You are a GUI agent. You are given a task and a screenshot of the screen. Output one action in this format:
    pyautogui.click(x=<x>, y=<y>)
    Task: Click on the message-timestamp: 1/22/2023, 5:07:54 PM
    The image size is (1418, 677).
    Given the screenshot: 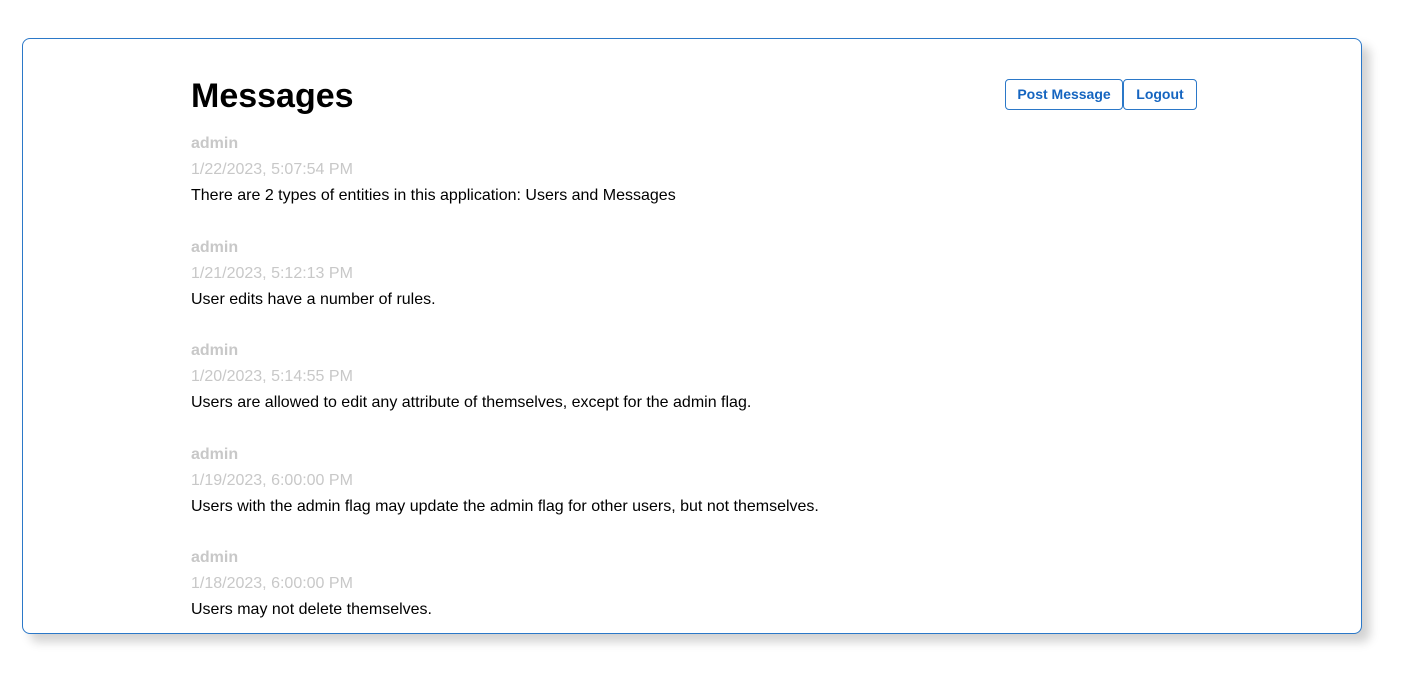 What is the action you would take?
    pyautogui.click(x=272, y=169)
    